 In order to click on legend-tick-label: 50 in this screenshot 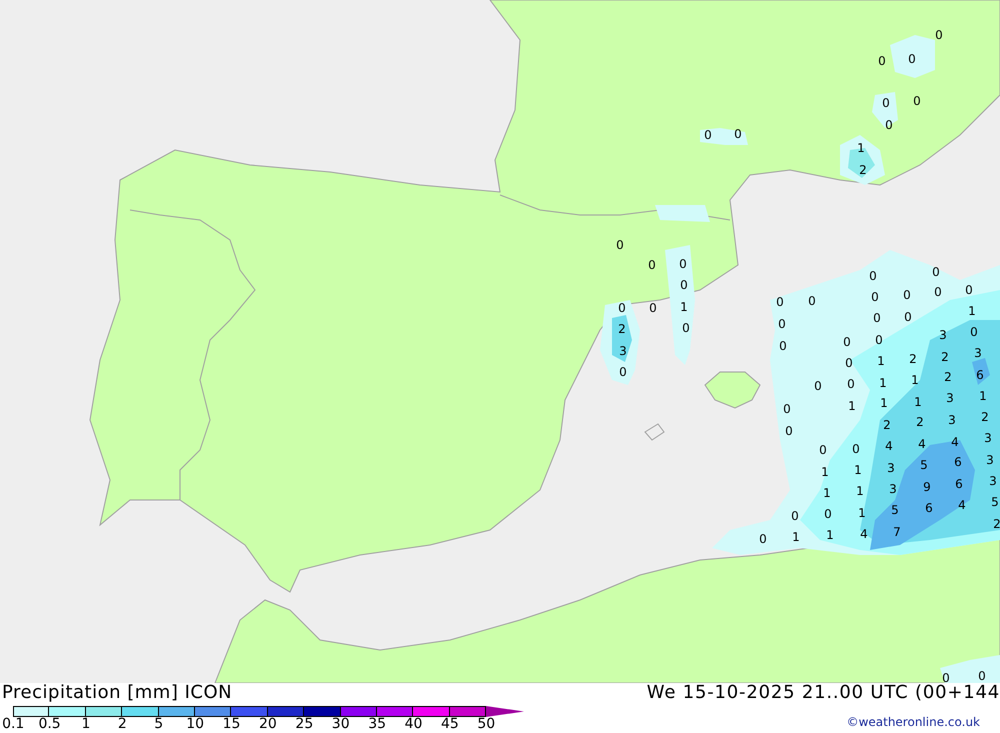, I will do `click(486, 724)`.